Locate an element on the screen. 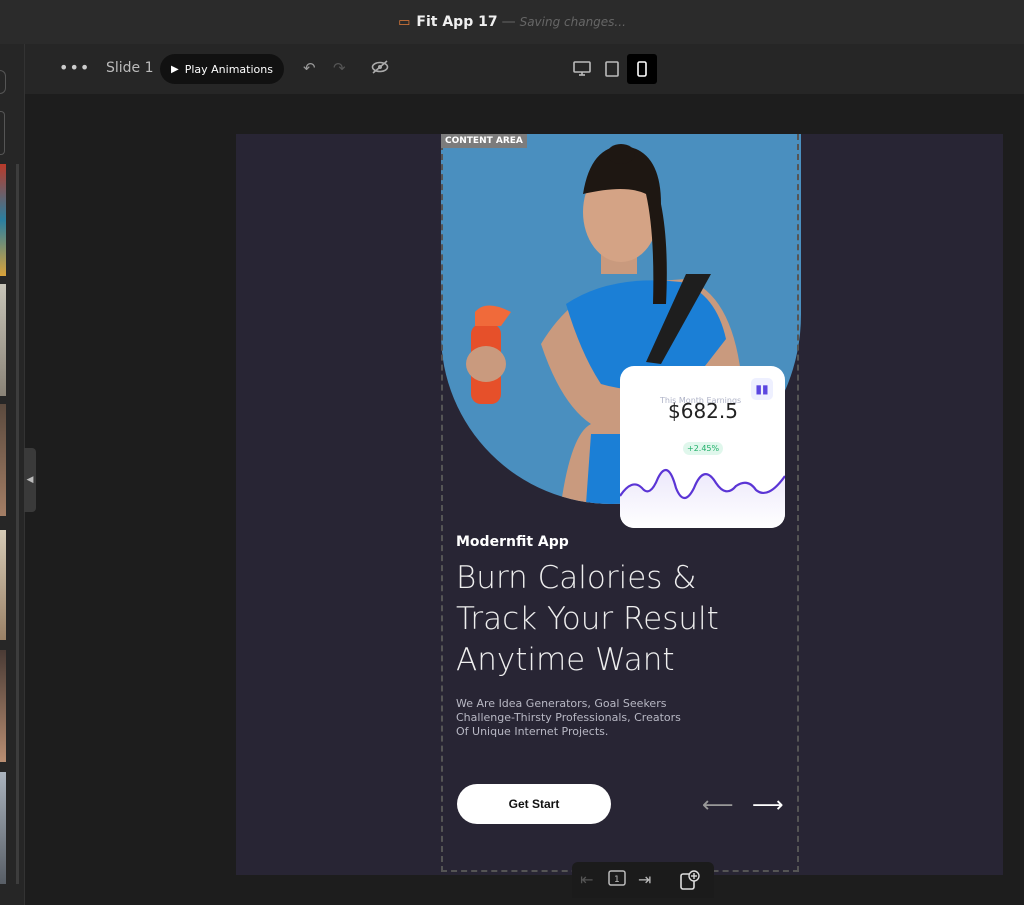 This screenshot has height=905, width=1024. arrow-left-icon: ⟵ is located at coordinates (718, 805).